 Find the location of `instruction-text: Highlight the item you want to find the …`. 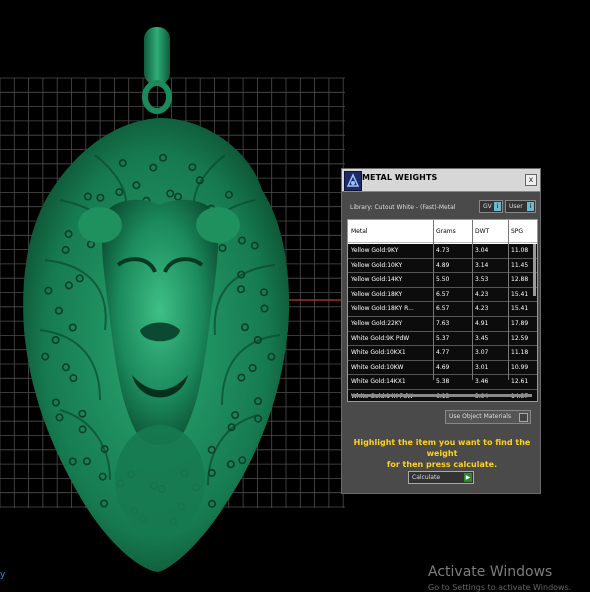

instruction-text: Highlight the item you want to find the … is located at coordinates (442, 453).